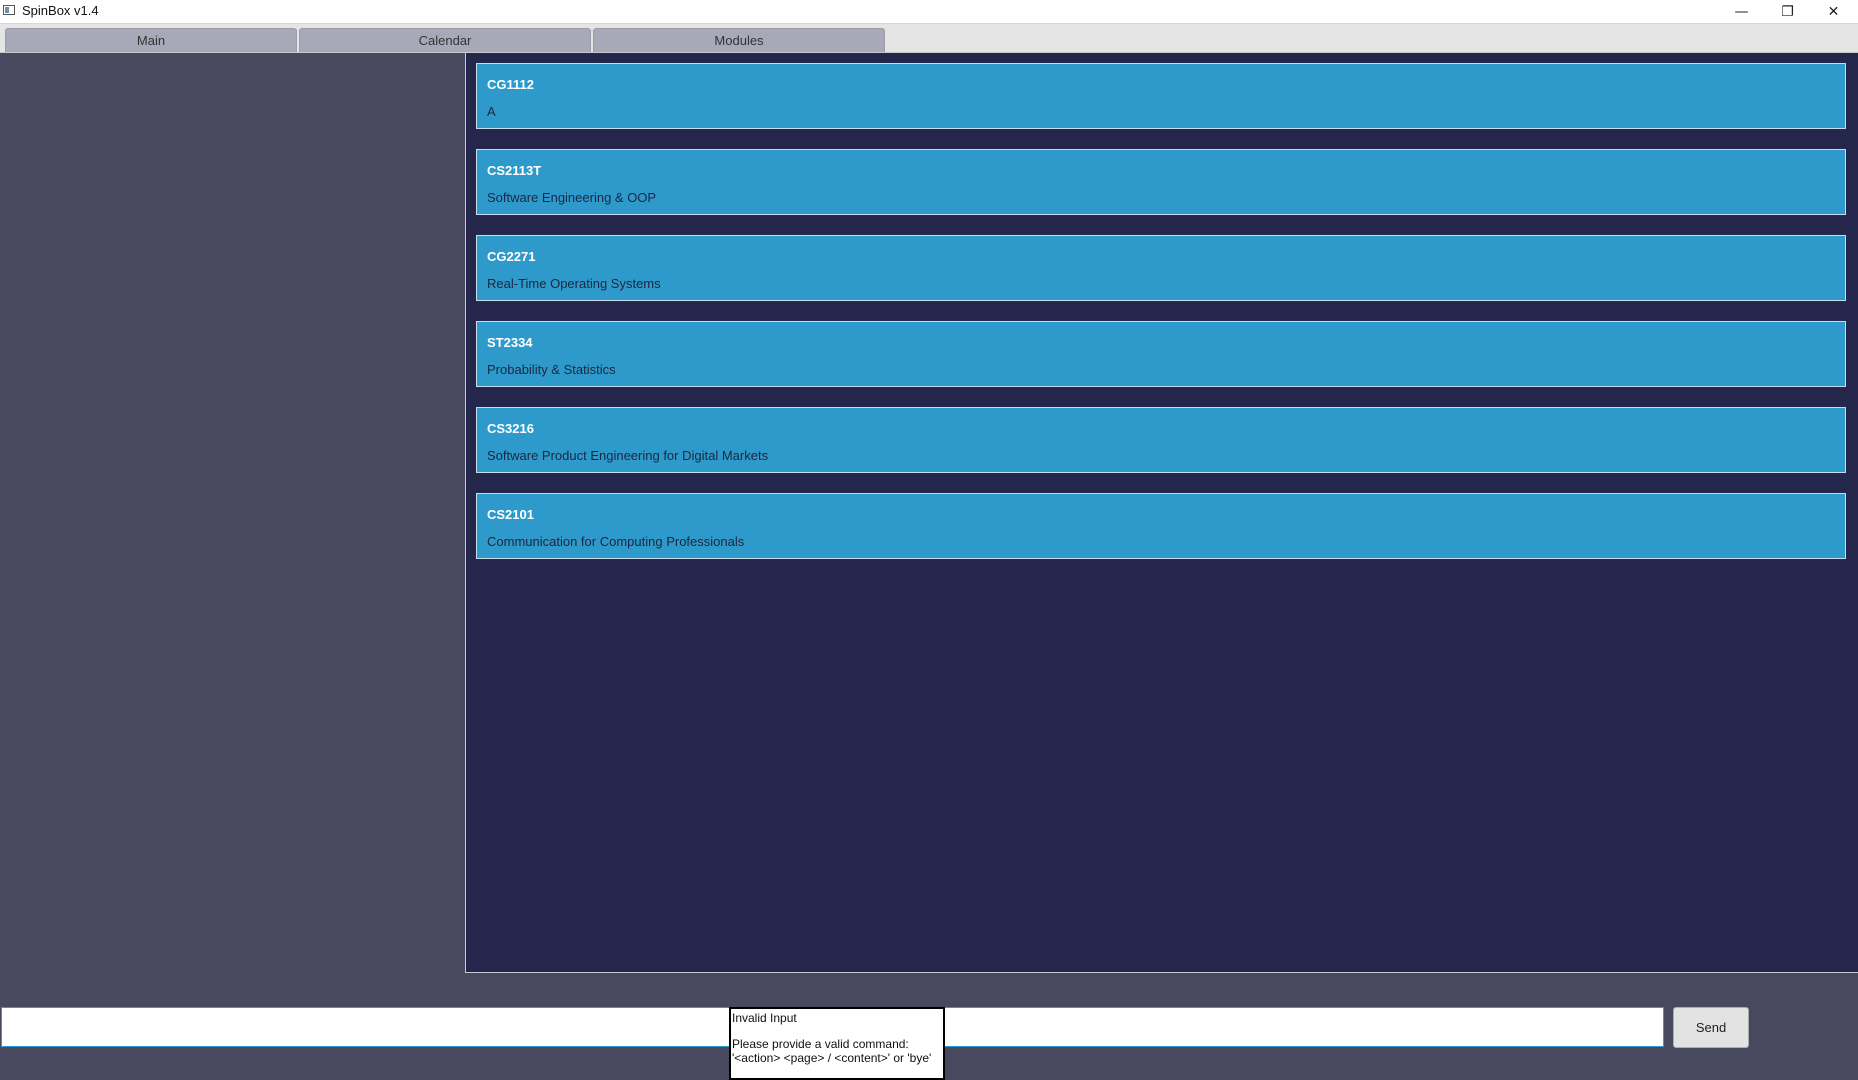 The height and width of the screenshot is (1080, 1858). What do you see at coordinates (574, 283) in the screenshot?
I see `module-name: Real-Time Operating Systems` at bounding box center [574, 283].